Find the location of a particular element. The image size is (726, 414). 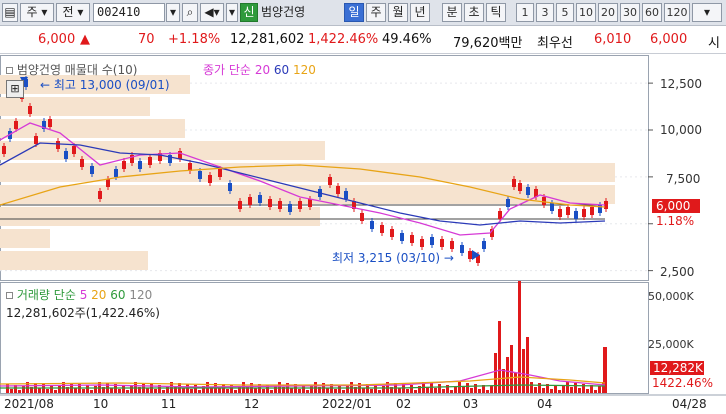

ma-legend-20: 20 is located at coordinates (262, 70).